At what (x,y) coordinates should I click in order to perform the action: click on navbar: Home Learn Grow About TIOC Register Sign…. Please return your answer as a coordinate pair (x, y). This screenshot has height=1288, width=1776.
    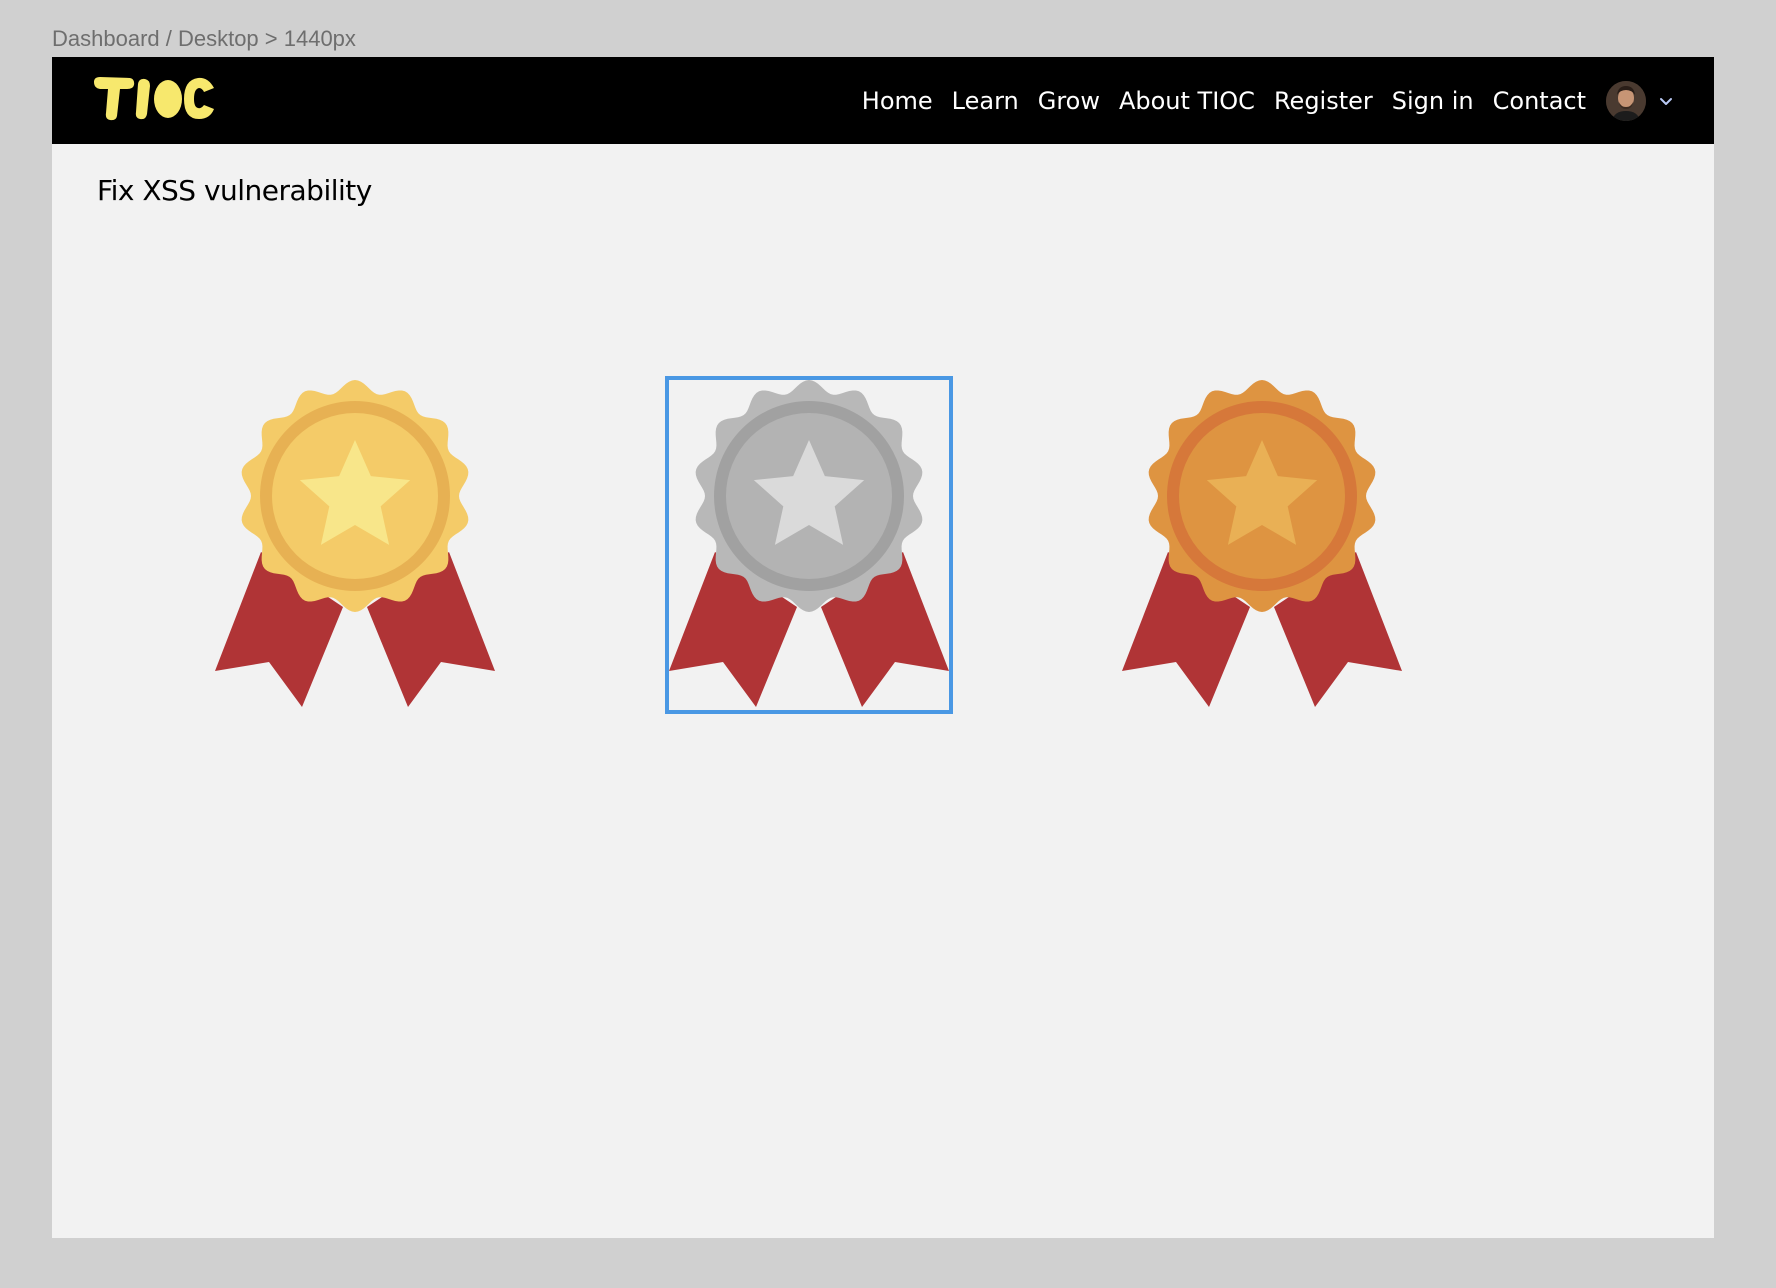
    Looking at the image, I should click on (883, 100).